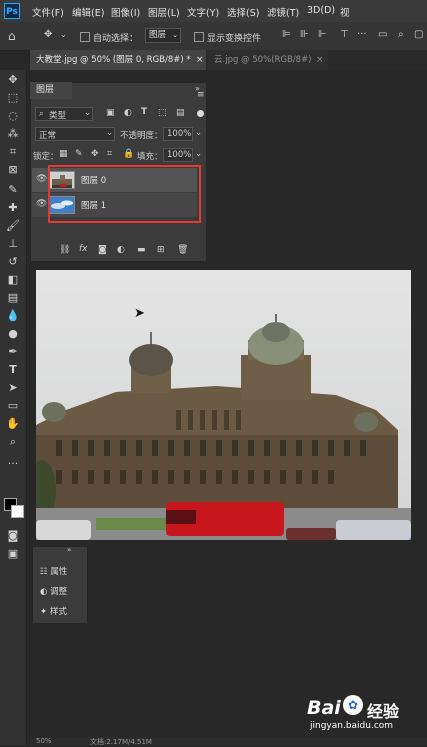 Image resolution: width=427 pixels, height=747 pixels. Describe the element at coordinates (163, 35) in the screenshot. I see `auto-select-dropdown: 图层 ⌄` at that location.